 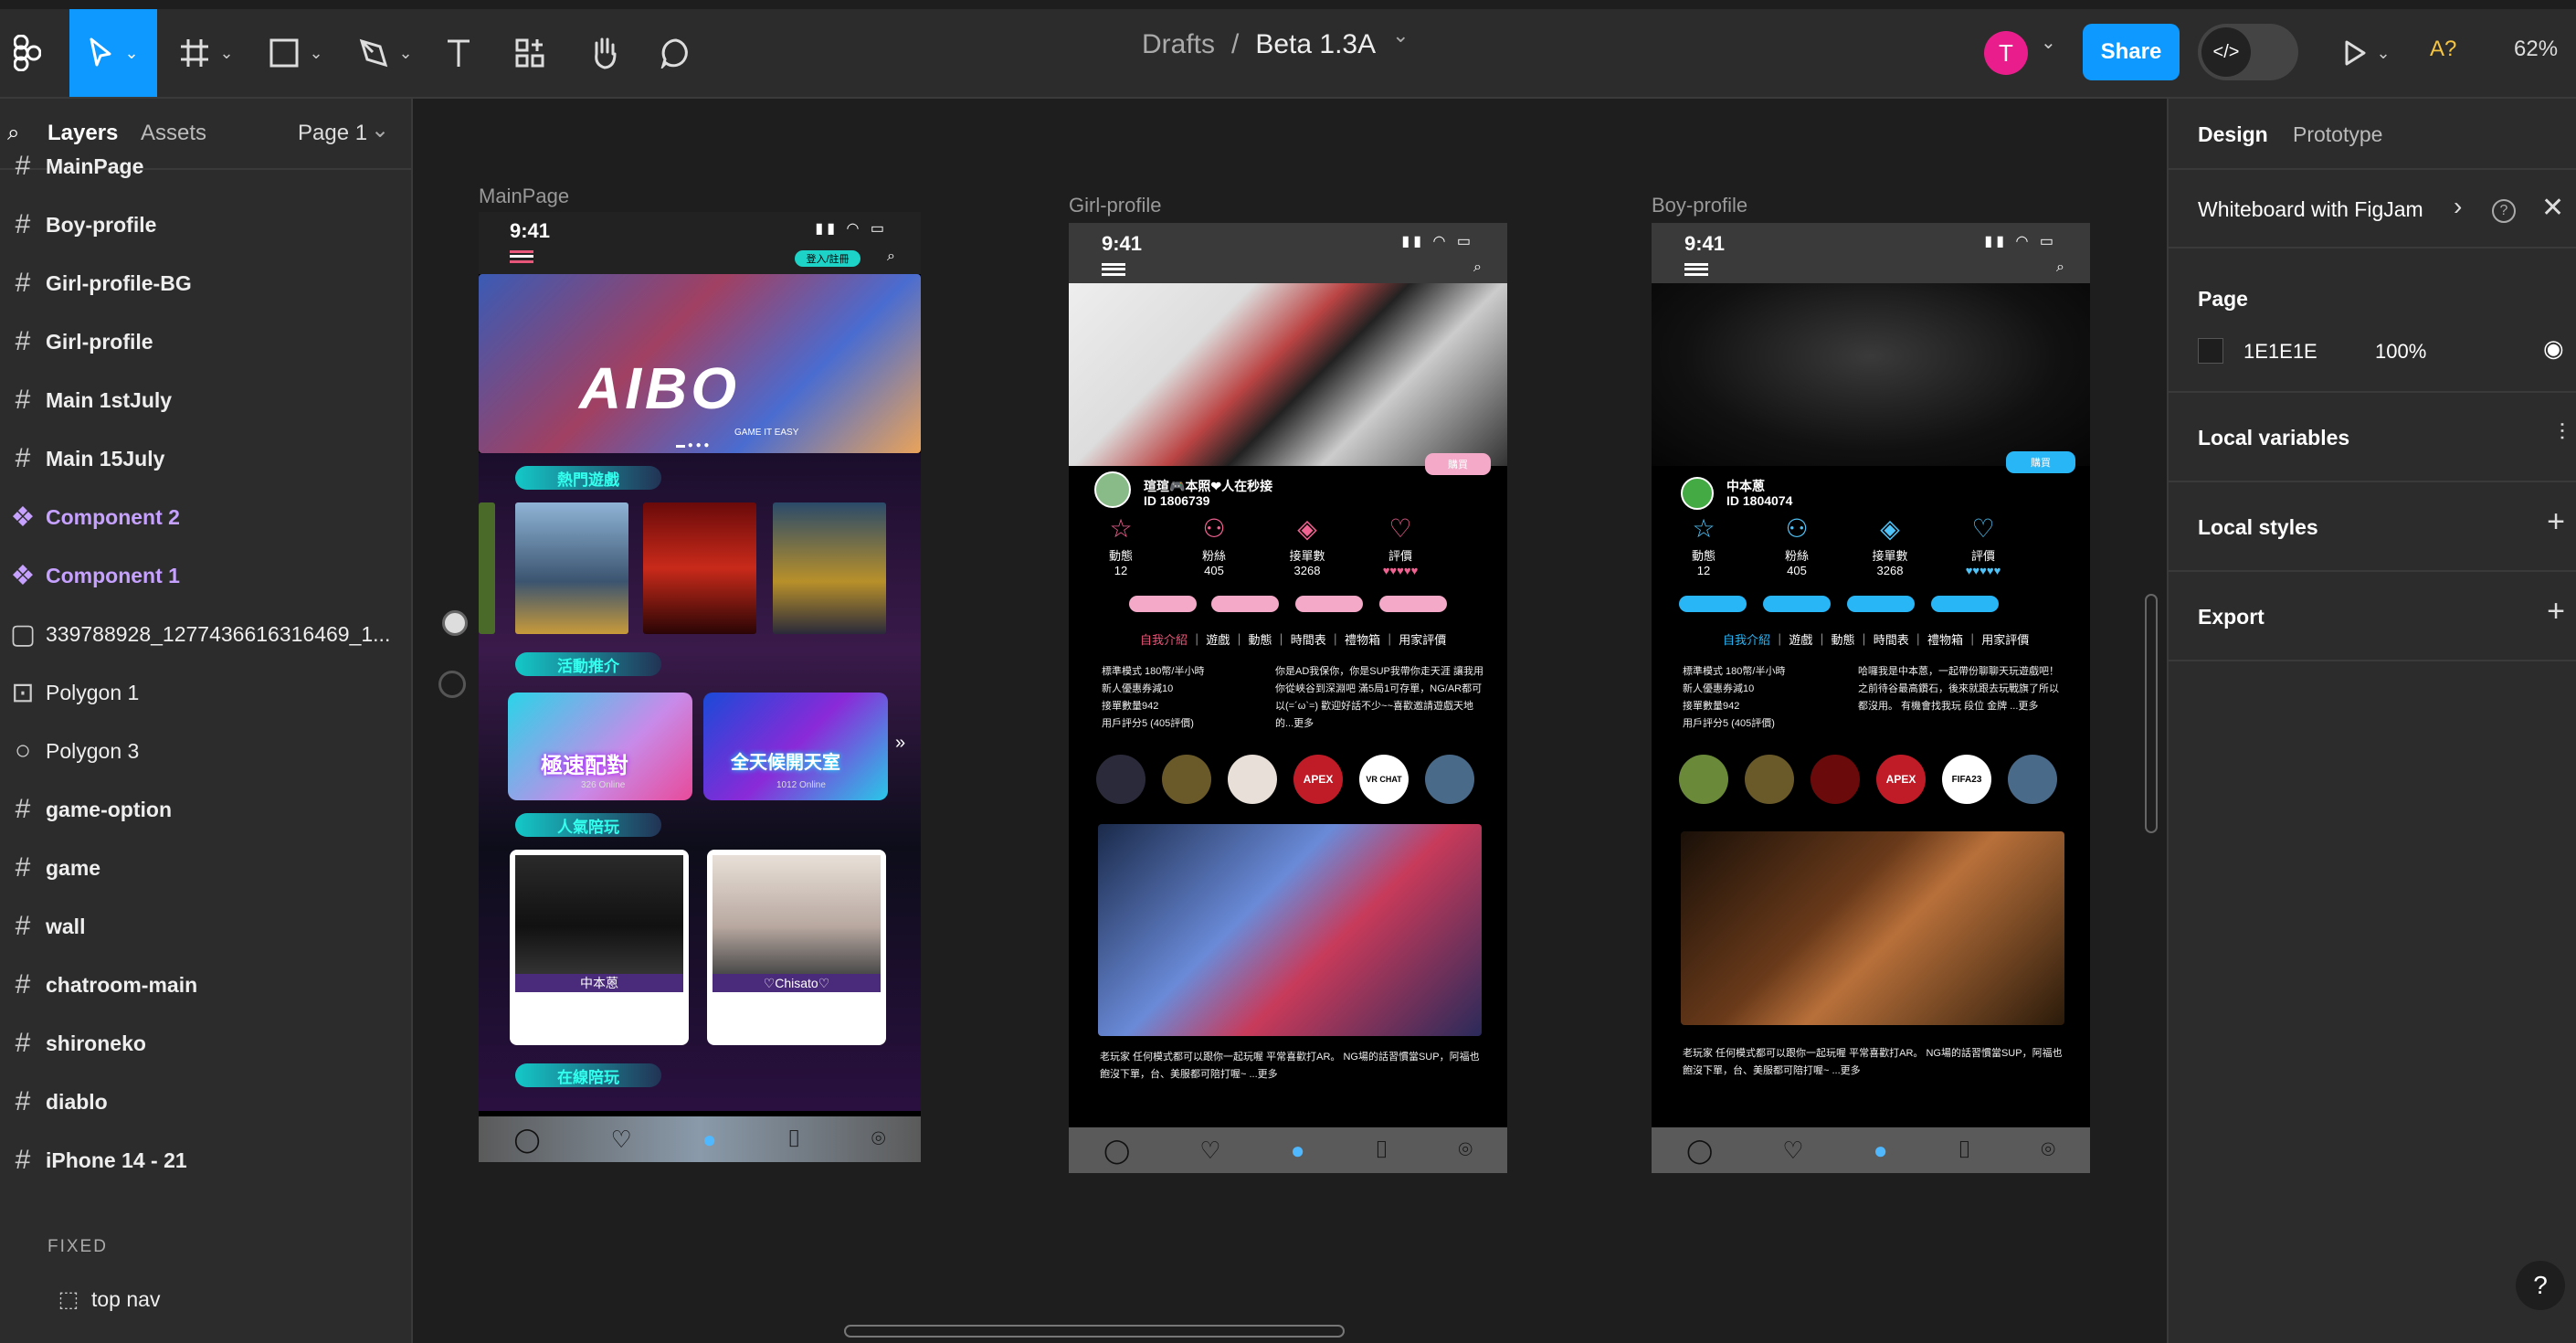 What do you see at coordinates (2337, 134) in the screenshot?
I see `tab-prototype: Prototype` at bounding box center [2337, 134].